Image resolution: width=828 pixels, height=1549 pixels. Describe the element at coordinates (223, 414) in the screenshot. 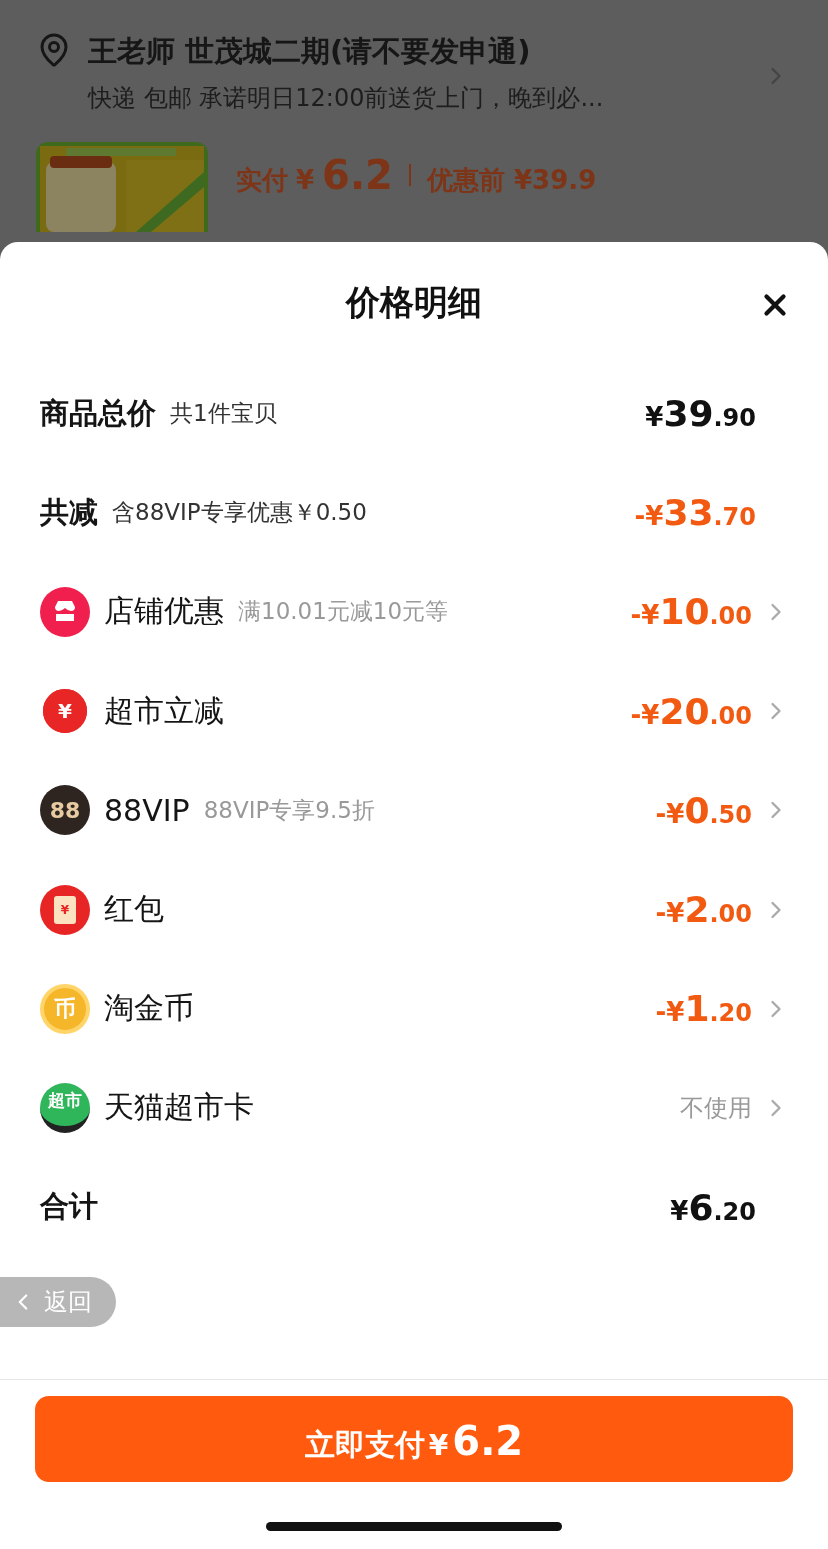

I see `row-note: 共1件宝贝` at that location.